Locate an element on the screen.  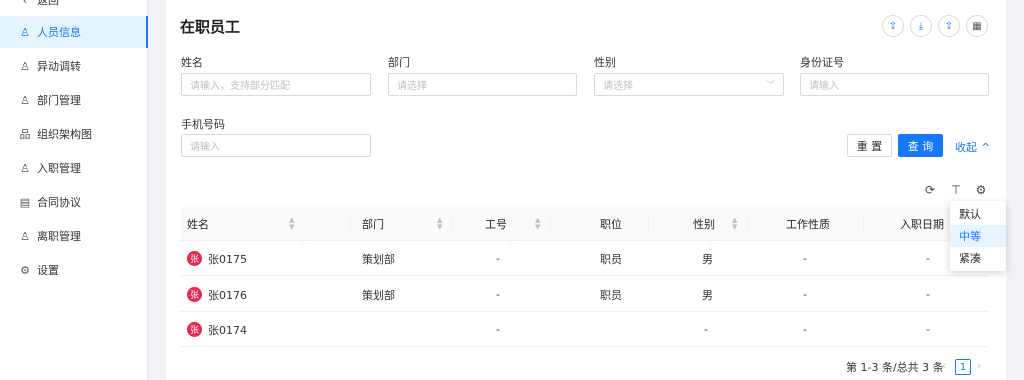
sidebar-item-contract: ▤ 合同协议 is located at coordinates (74, 202).